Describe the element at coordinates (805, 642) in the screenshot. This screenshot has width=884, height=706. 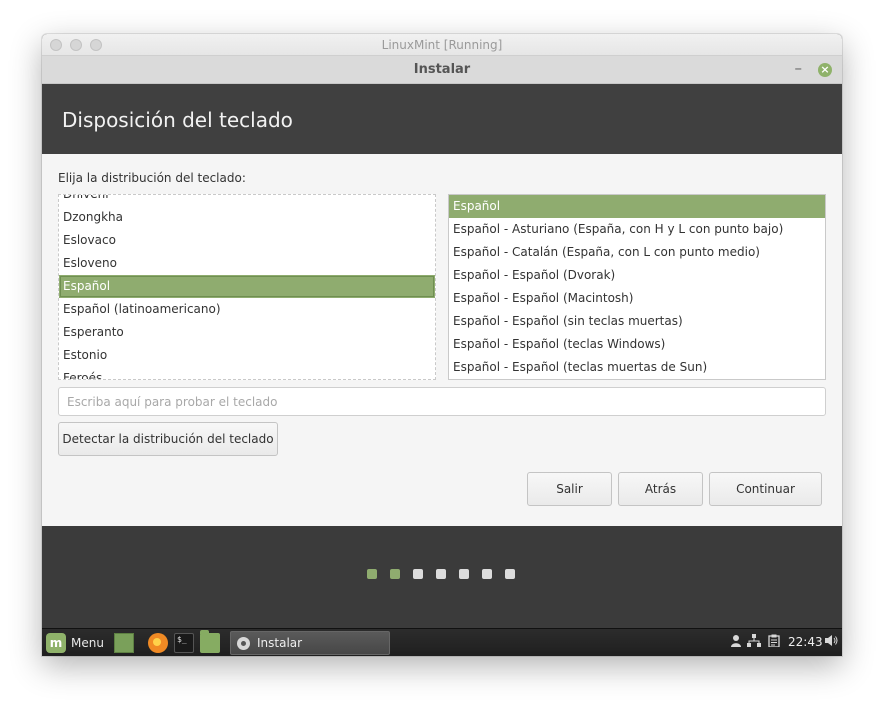
I see `clock: 22:43` at that location.